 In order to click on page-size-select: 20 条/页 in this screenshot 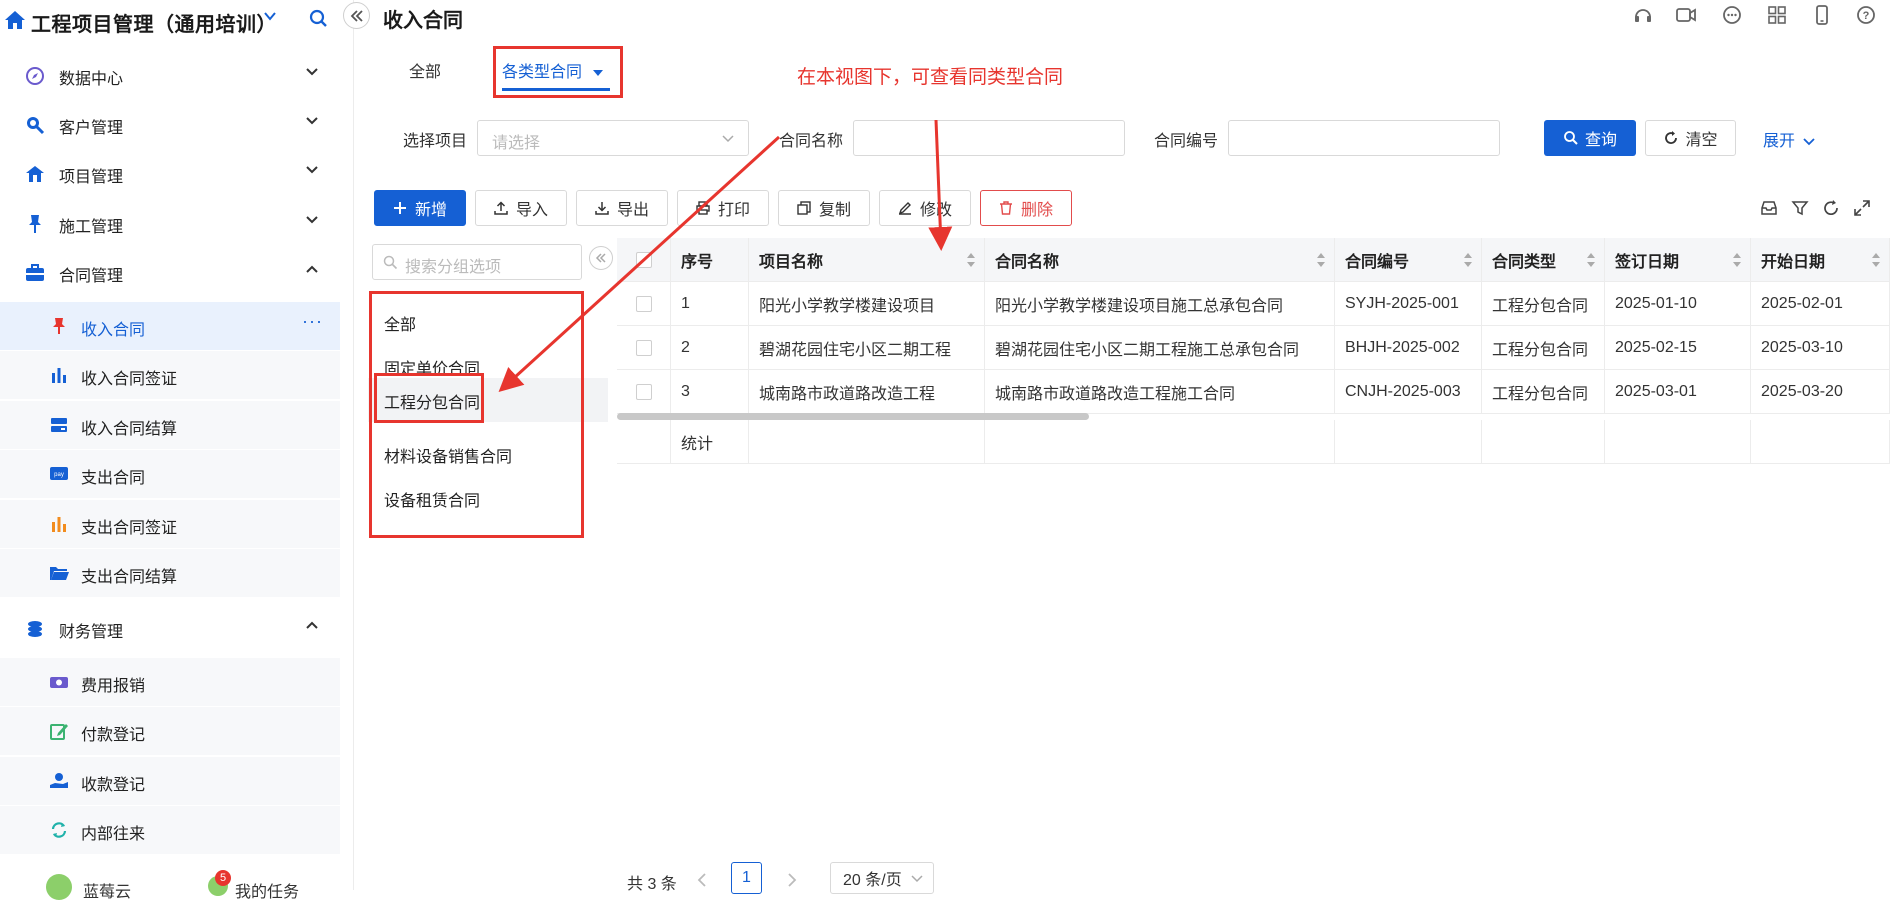, I will do `click(882, 878)`.